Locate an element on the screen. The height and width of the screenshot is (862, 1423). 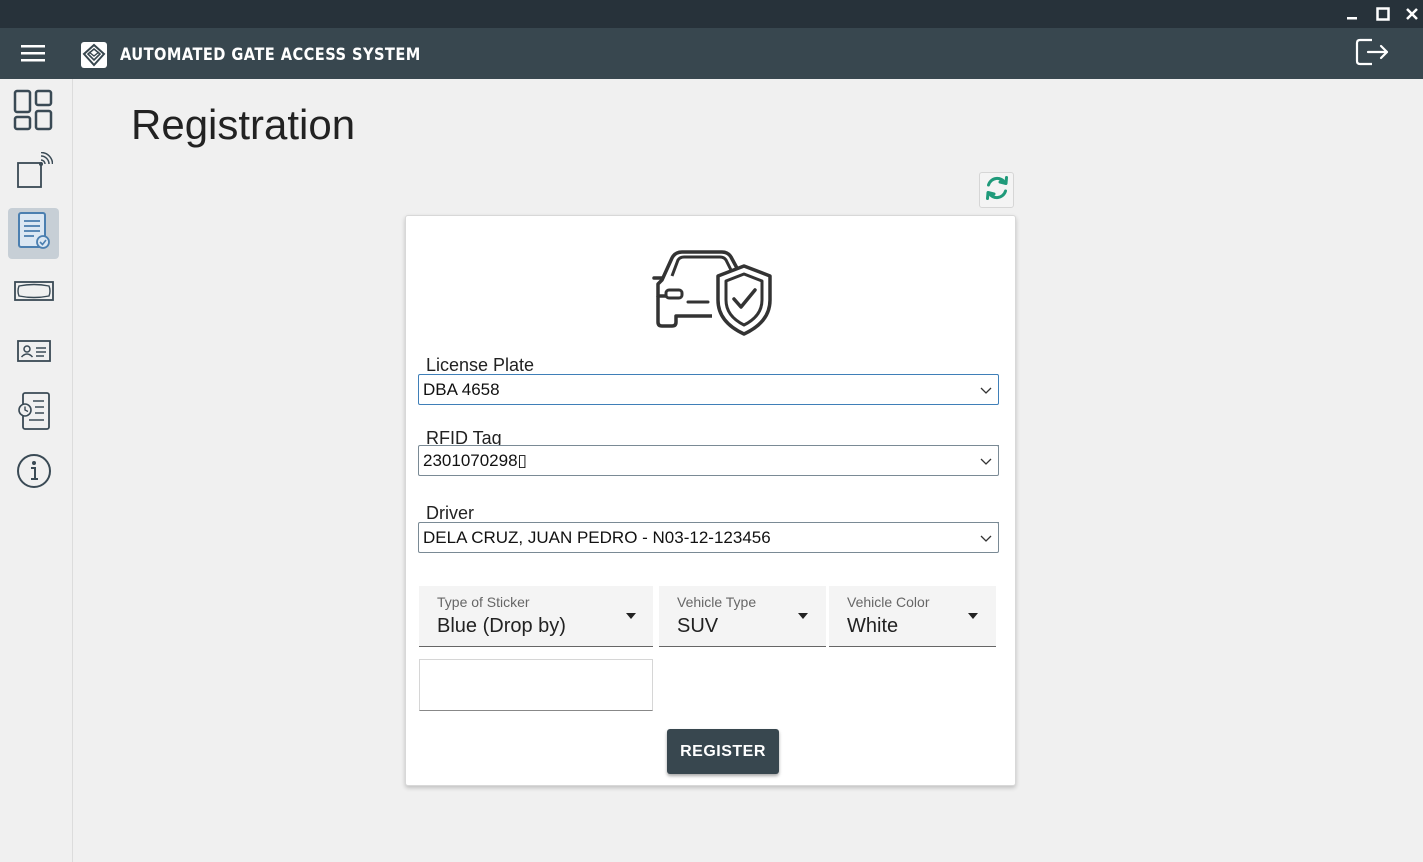
sticker-type-select: Type of Sticker Blue (Drop by) is located at coordinates (536, 616).